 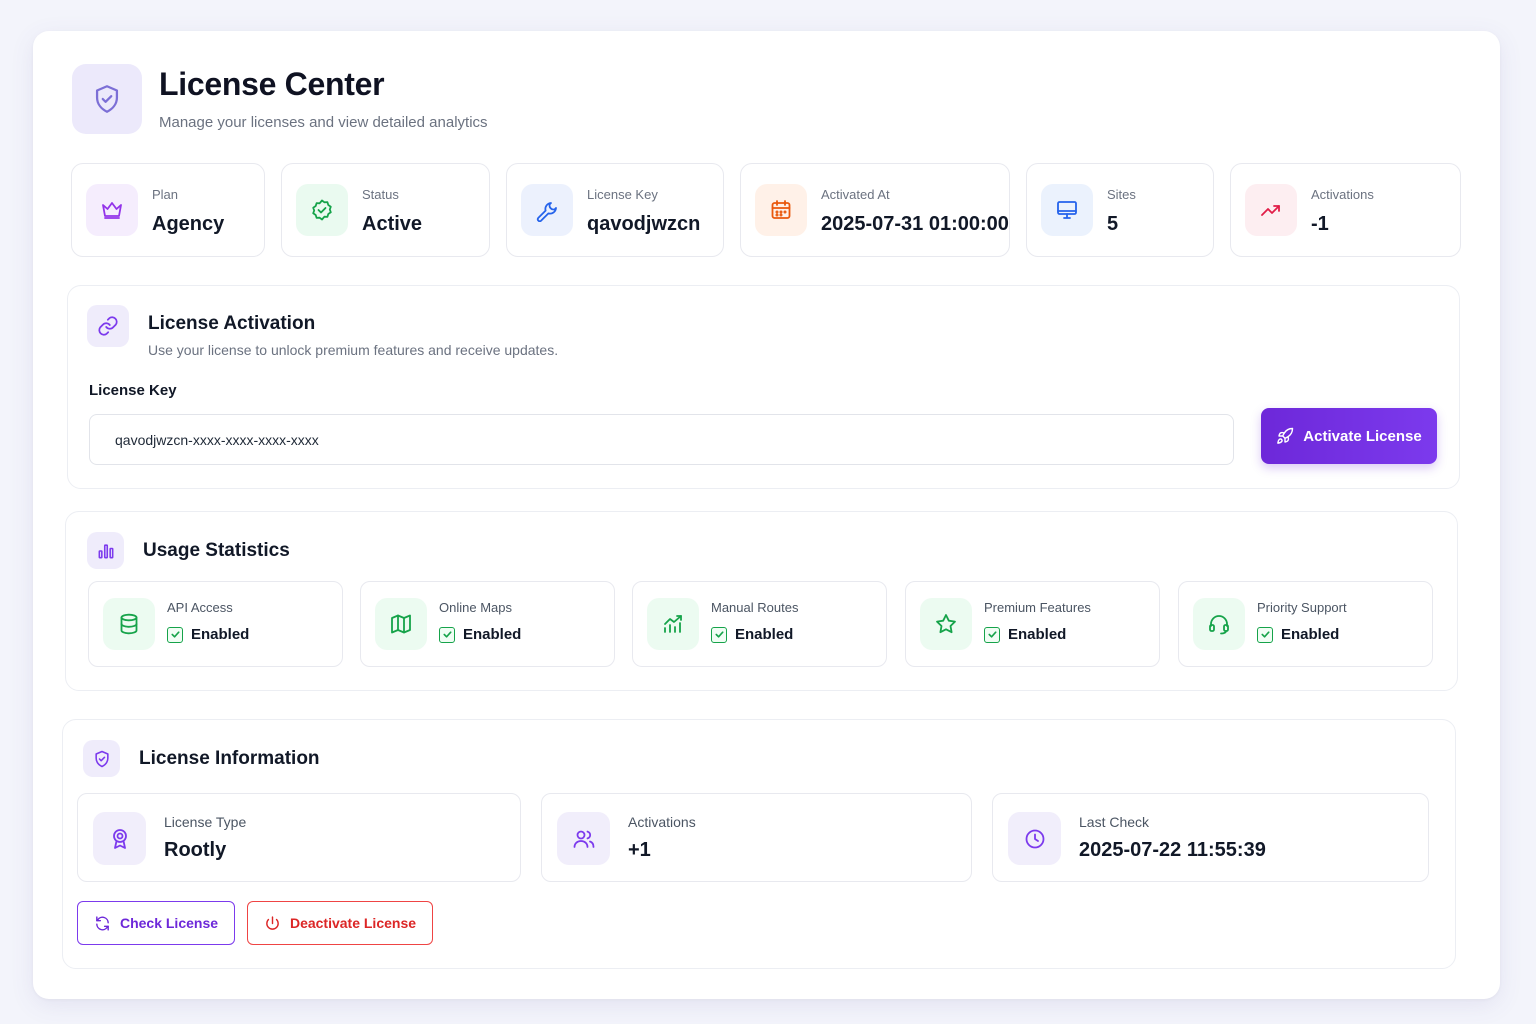 I want to click on deactivate-license-label: Deactivate License, so click(x=353, y=923).